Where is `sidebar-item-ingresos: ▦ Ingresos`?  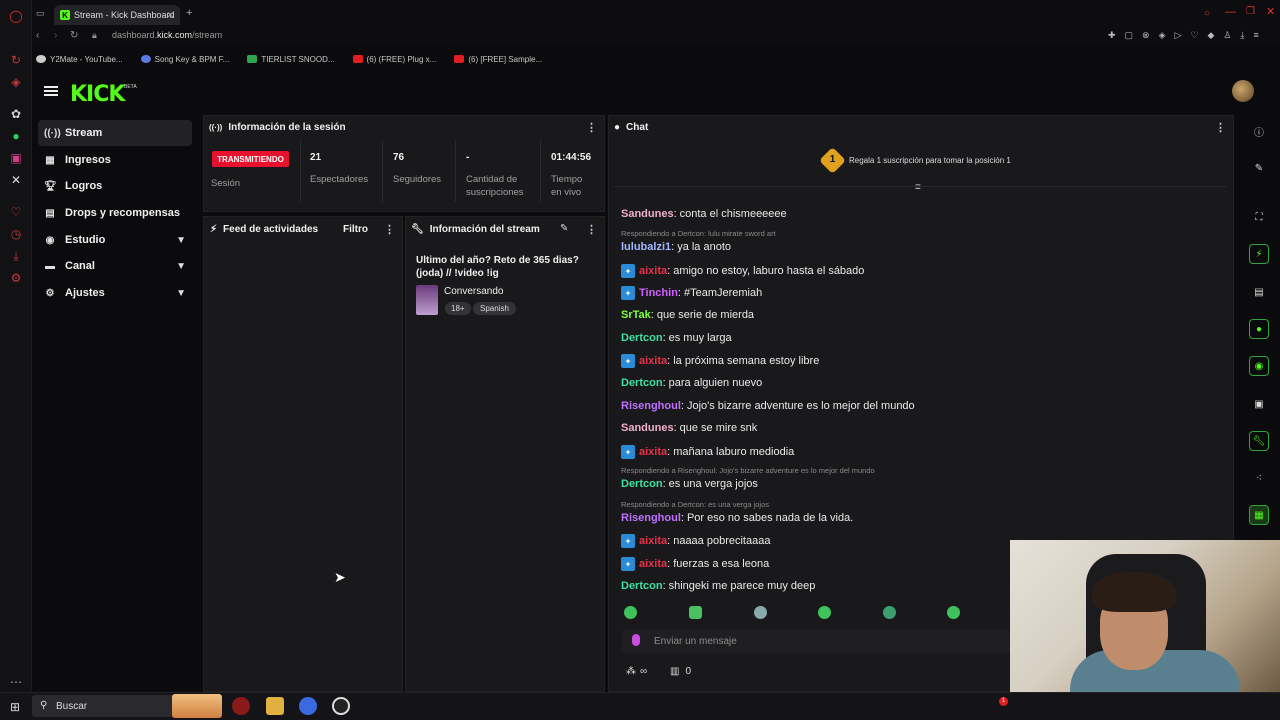 sidebar-item-ingresos: ▦ Ingresos is located at coordinates (115, 160).